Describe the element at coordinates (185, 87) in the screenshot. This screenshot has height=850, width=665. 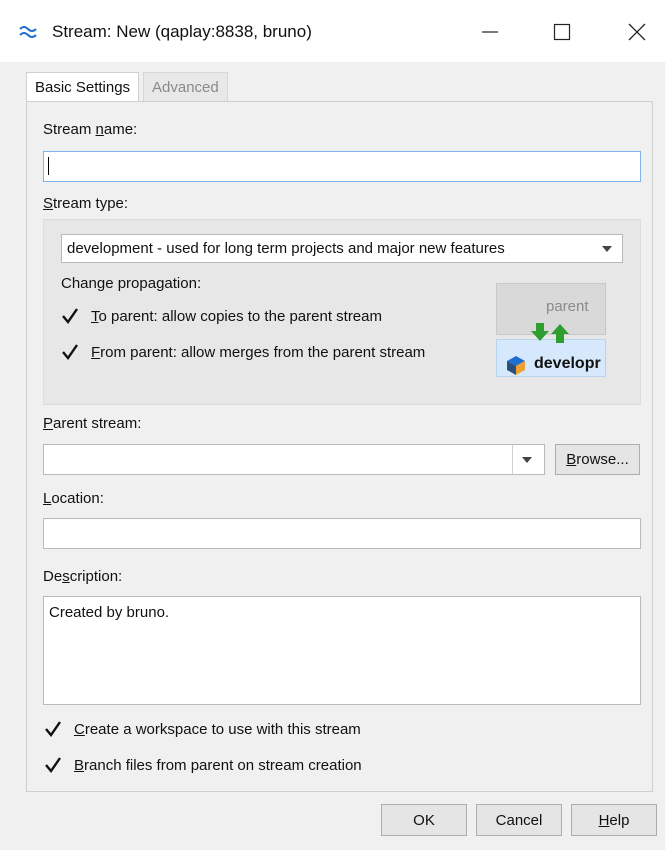
I see `tab-advanced: Advanced` at that location.